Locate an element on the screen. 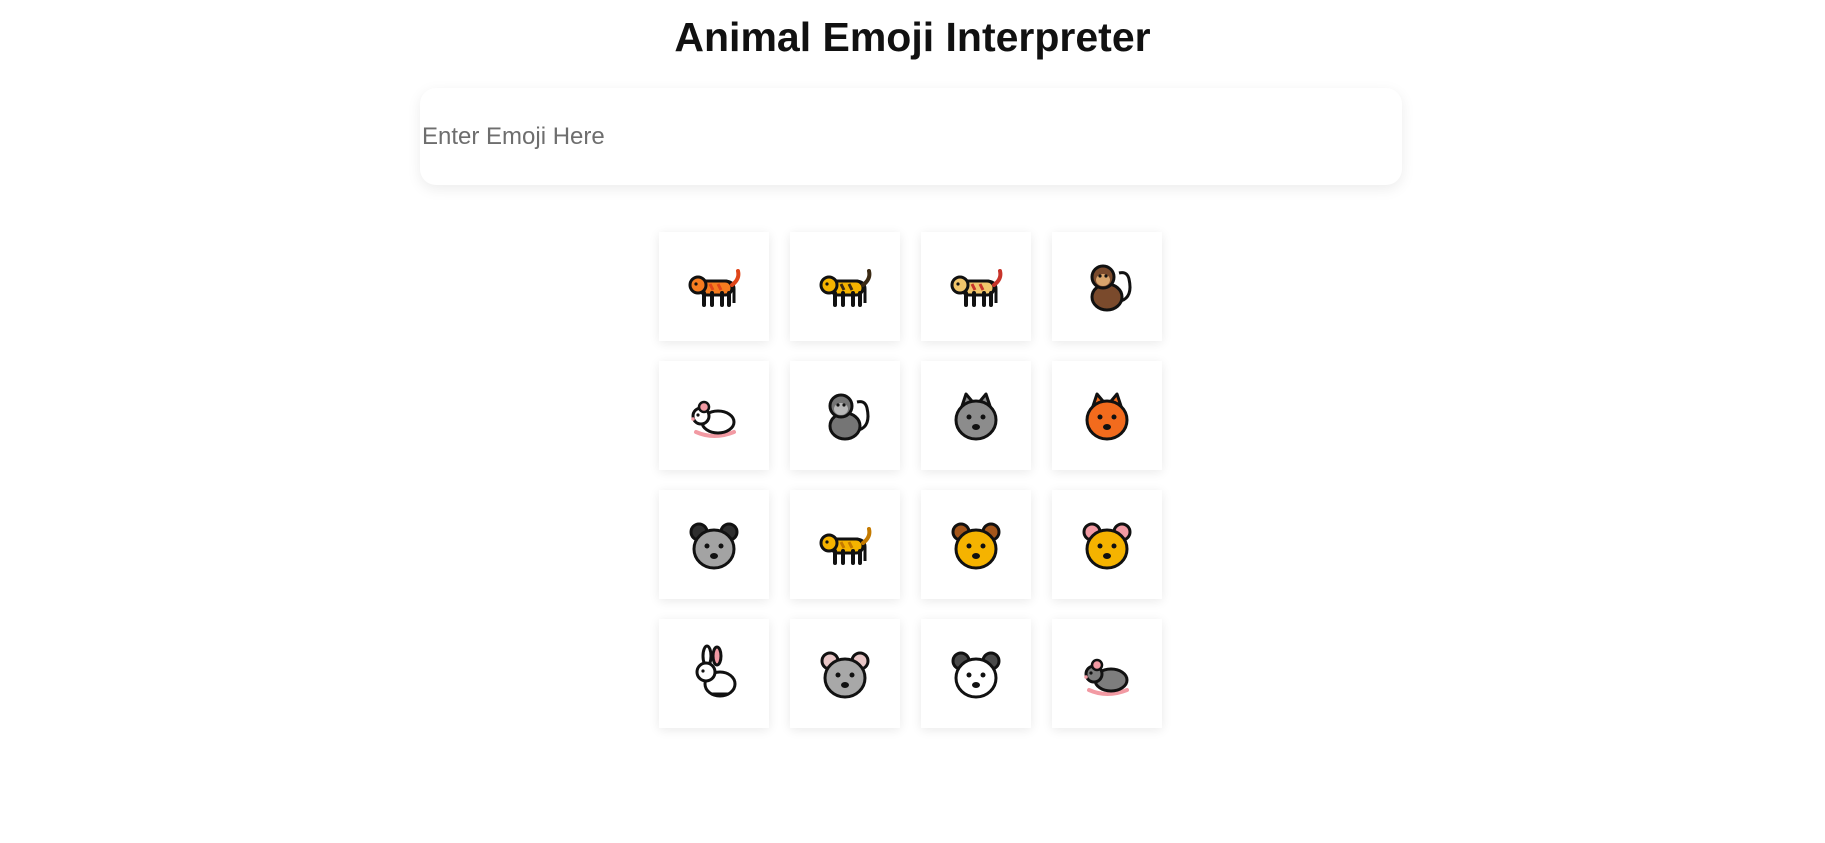  raccoon-icon is located at coordinates (714, 545).